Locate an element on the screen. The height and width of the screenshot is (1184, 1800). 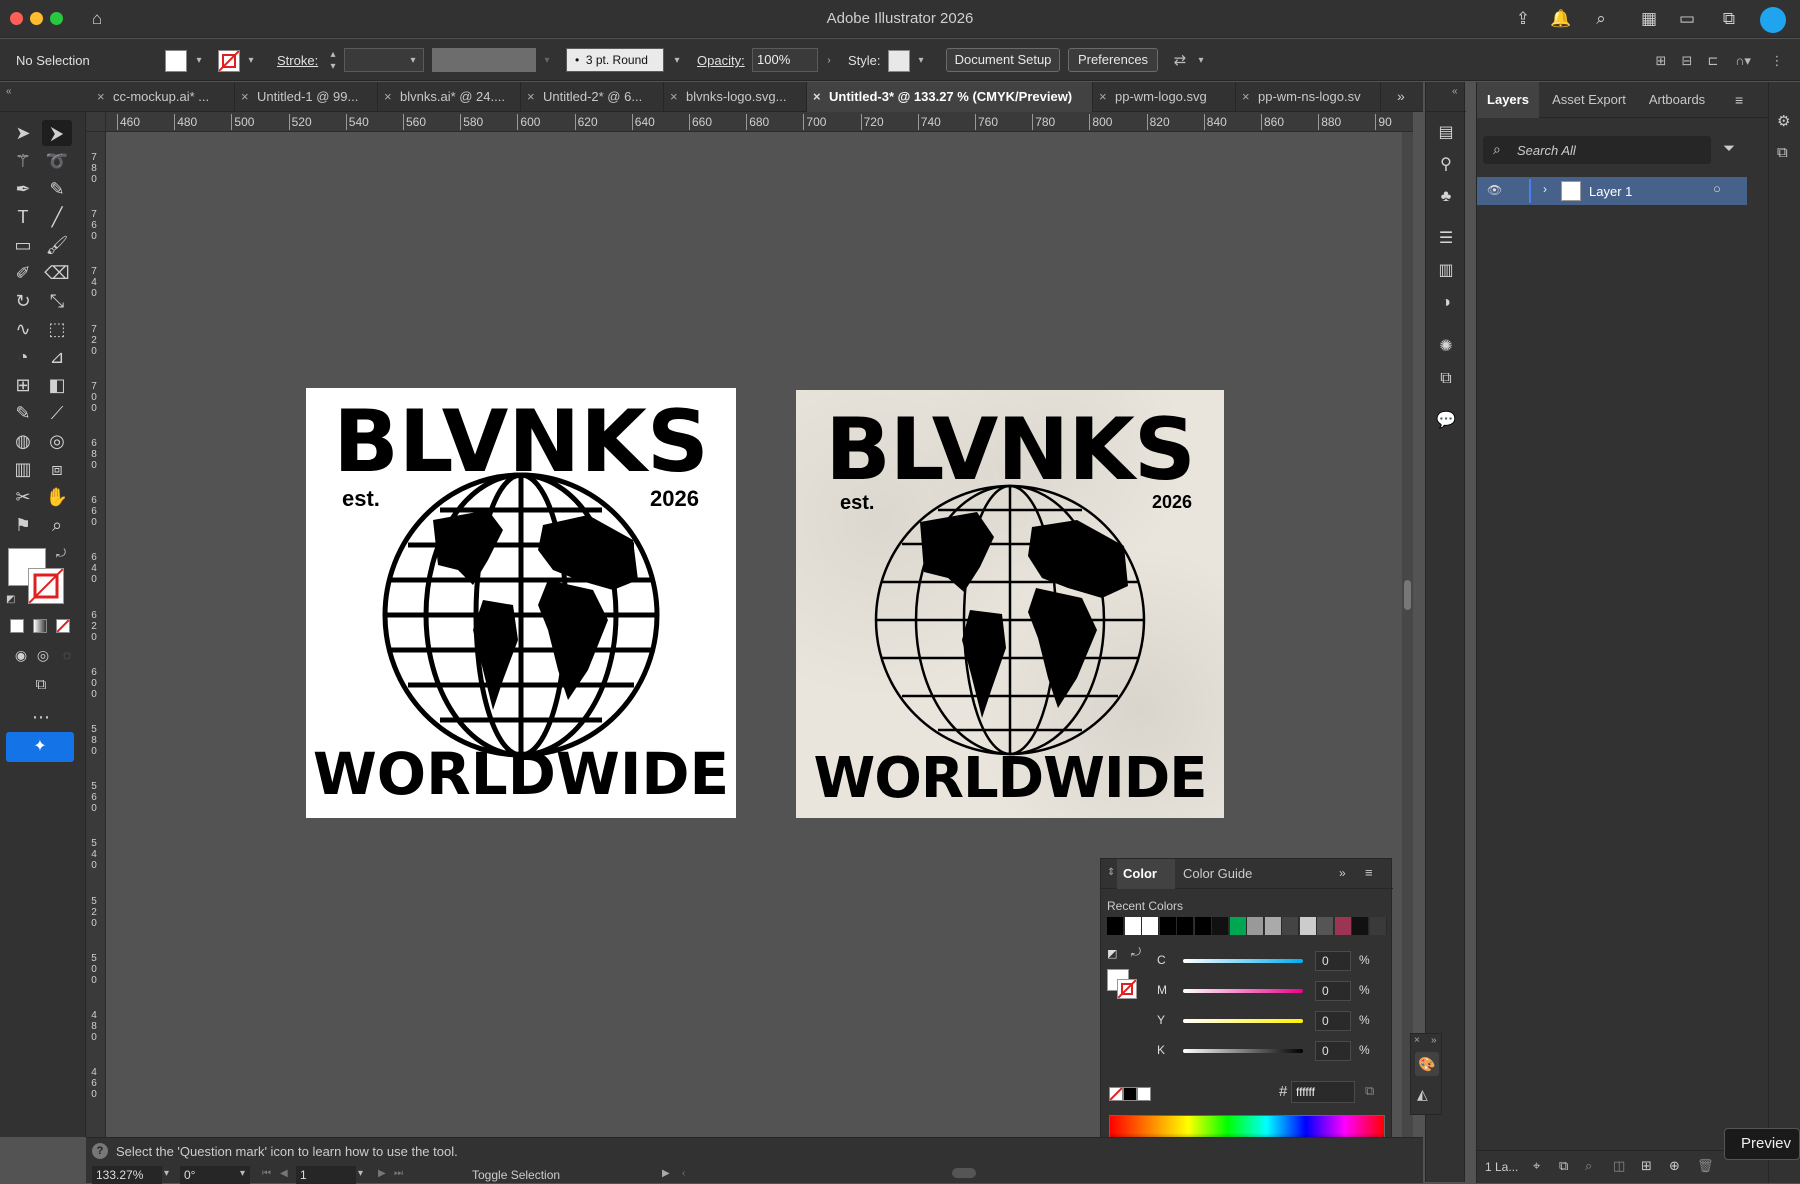
status-menu-icon: ▶ is located at coordinates (666, 1173).